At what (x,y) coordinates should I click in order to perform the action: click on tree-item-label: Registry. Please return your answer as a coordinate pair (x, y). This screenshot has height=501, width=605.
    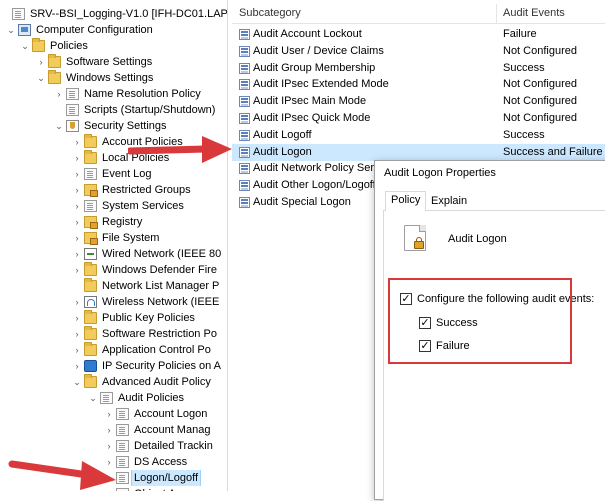
    Looking at the image, I should click on (122, 222).